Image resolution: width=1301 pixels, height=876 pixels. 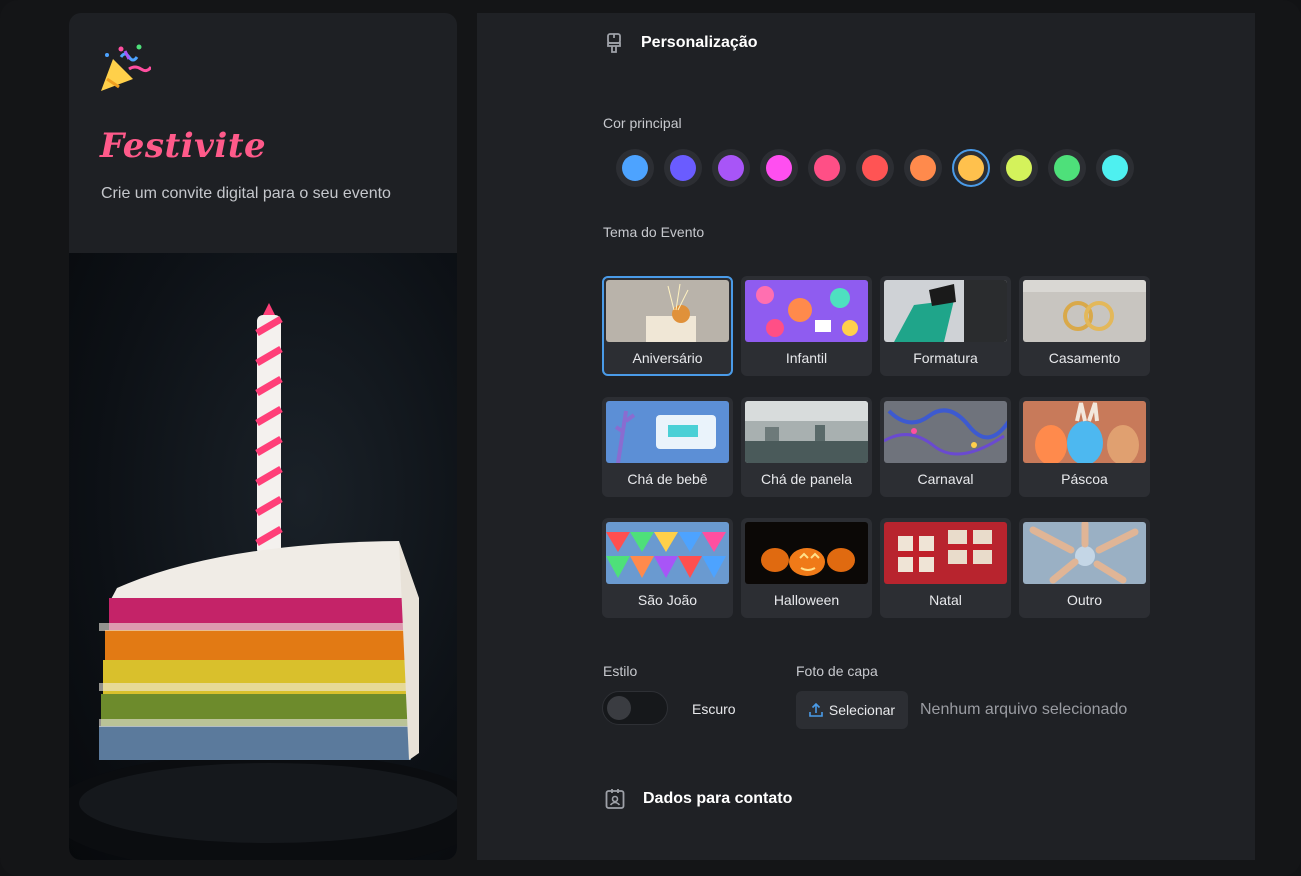 I want to click on section-title: Personalização, so click(x=699, y=42).